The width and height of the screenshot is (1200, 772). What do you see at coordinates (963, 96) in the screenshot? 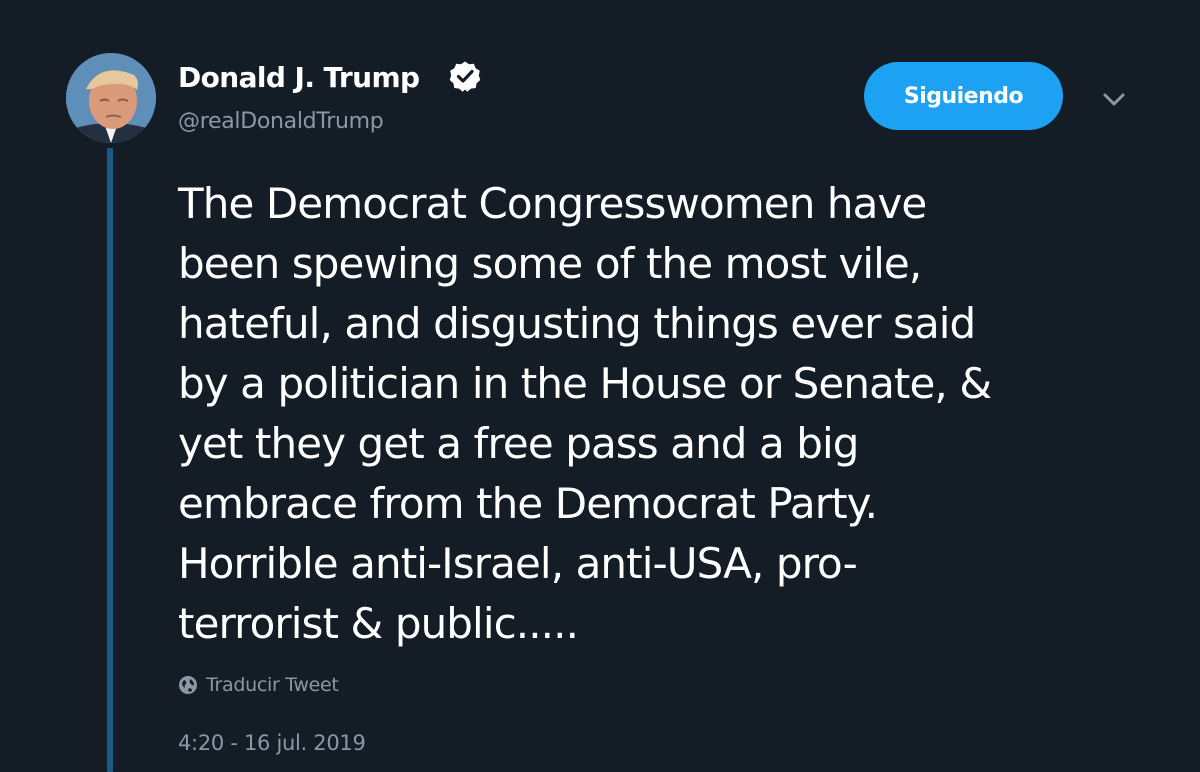
I see `following-button: Siguiendo` at bounding box center [963, 96].